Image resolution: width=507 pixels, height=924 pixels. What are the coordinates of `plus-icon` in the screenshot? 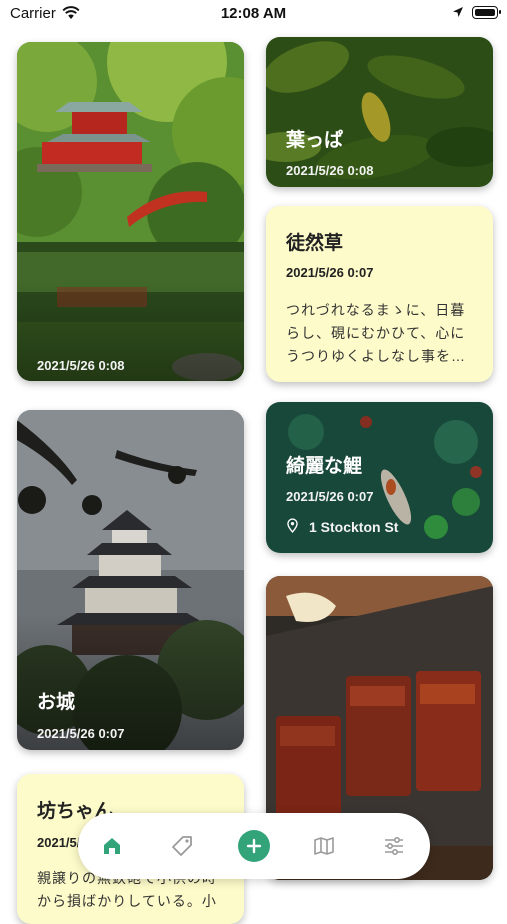 It's located at (254, 846).